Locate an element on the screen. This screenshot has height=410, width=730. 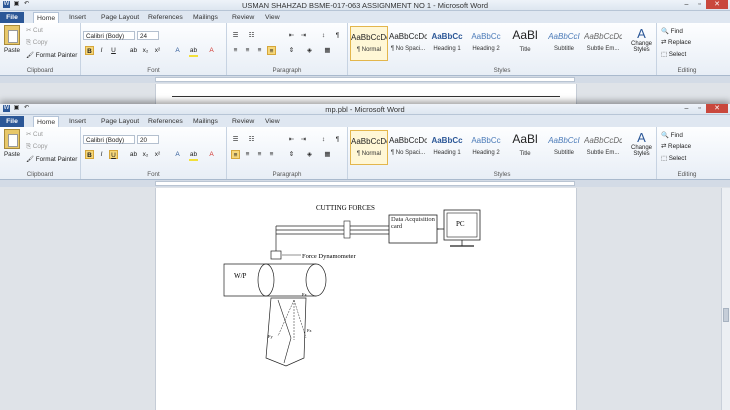
tab-page-layout: Page Layout is located at coordinates (120, 17).